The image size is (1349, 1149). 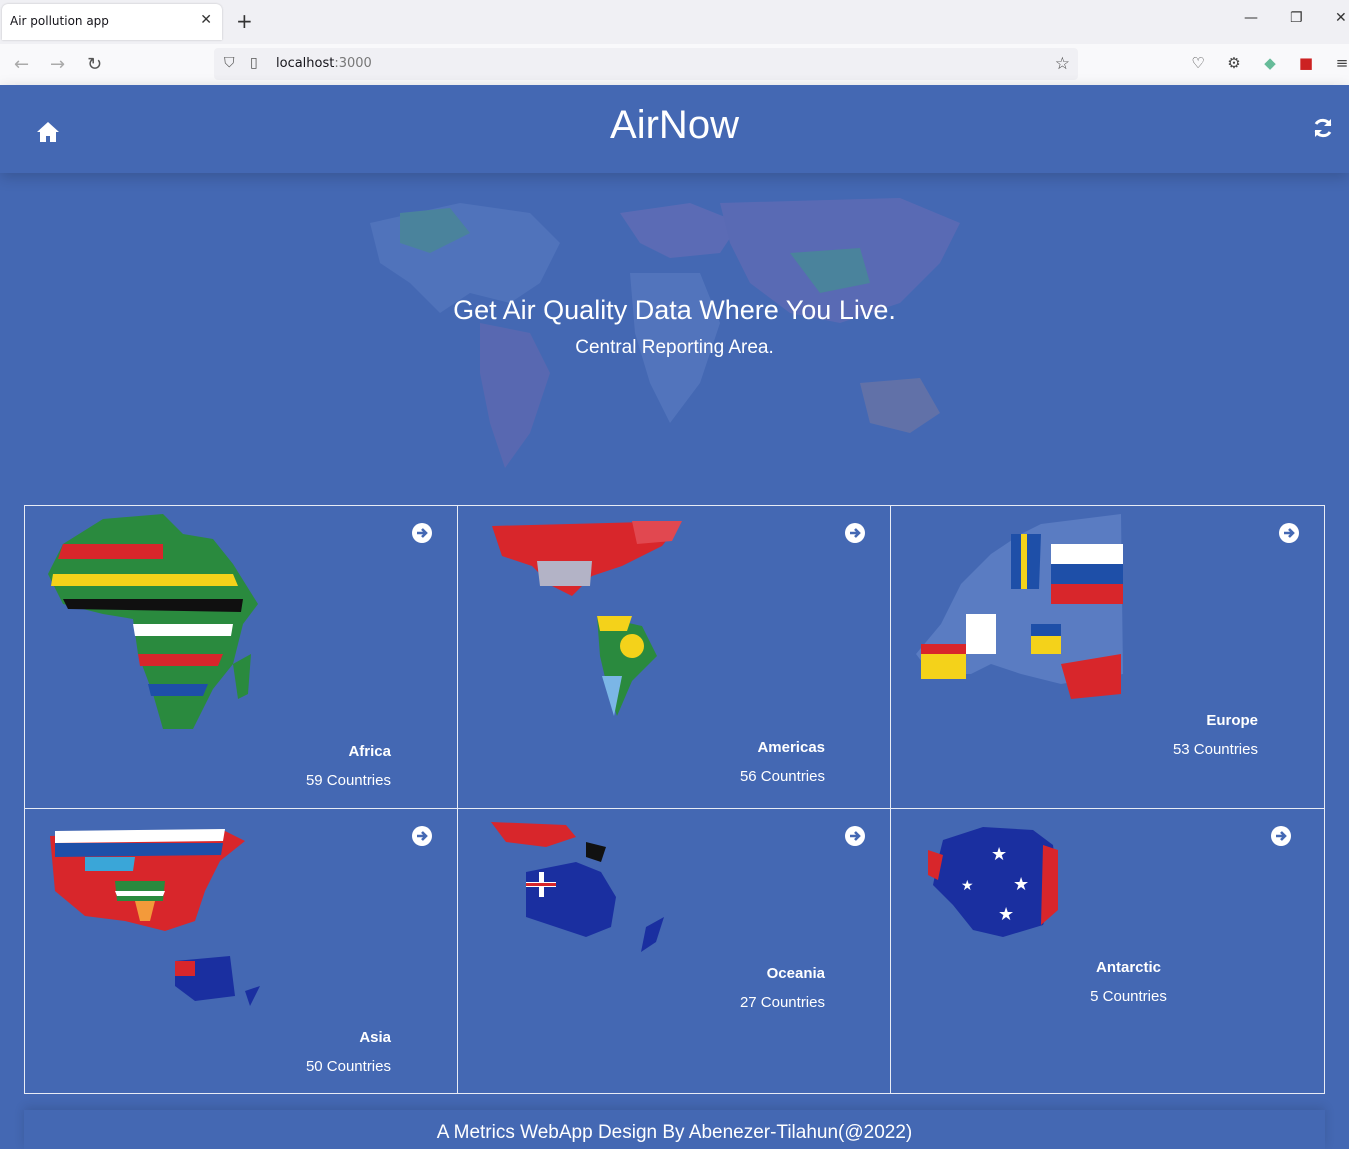 I want to click on region-name: Asia, so click(x=375, y=1037).